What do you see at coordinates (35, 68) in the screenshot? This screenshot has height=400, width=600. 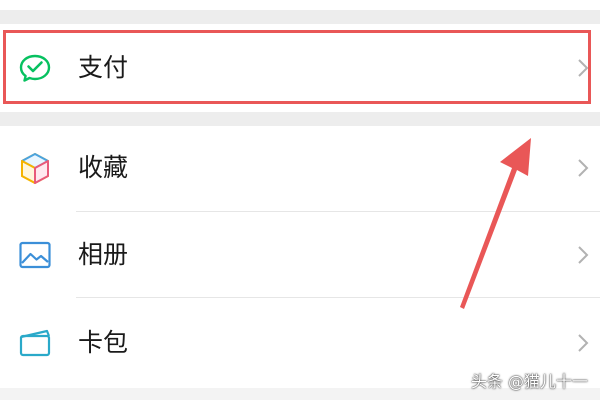 I see `wechat-pay-icon` at bounding box center [35, 68].